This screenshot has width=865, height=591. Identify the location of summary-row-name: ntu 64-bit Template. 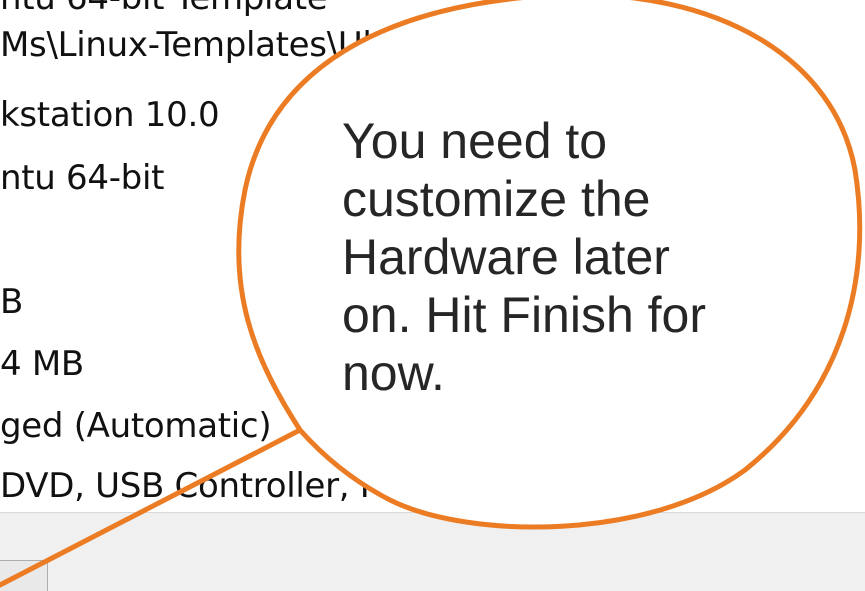
(164, 9).